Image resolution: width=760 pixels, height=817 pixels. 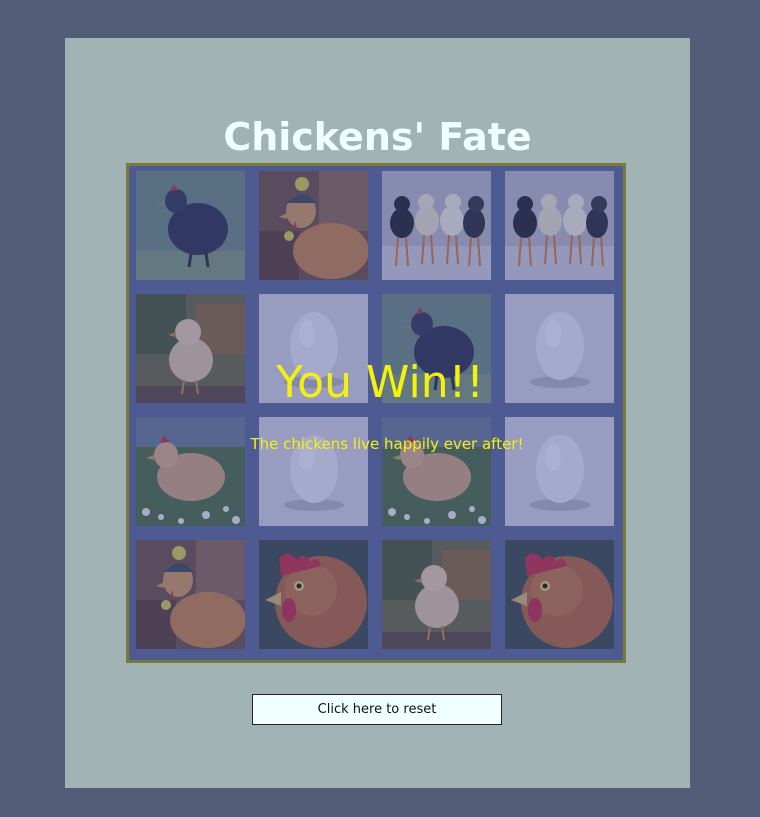 I want to click on chick-image, so click(x=436, y=594).